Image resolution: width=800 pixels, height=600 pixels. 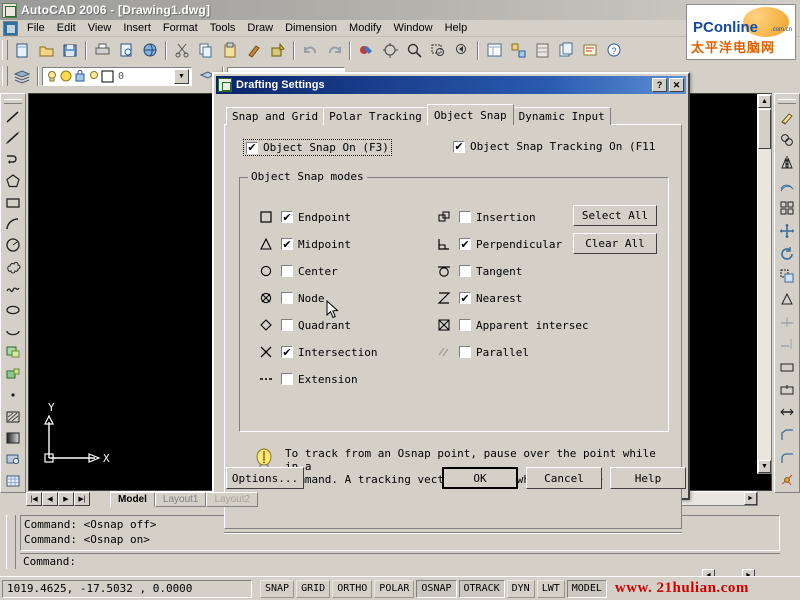 What do you see at coordinates (13, 224) in the screenshot?
I see `arc-icon` at bounding box center [13, 224].